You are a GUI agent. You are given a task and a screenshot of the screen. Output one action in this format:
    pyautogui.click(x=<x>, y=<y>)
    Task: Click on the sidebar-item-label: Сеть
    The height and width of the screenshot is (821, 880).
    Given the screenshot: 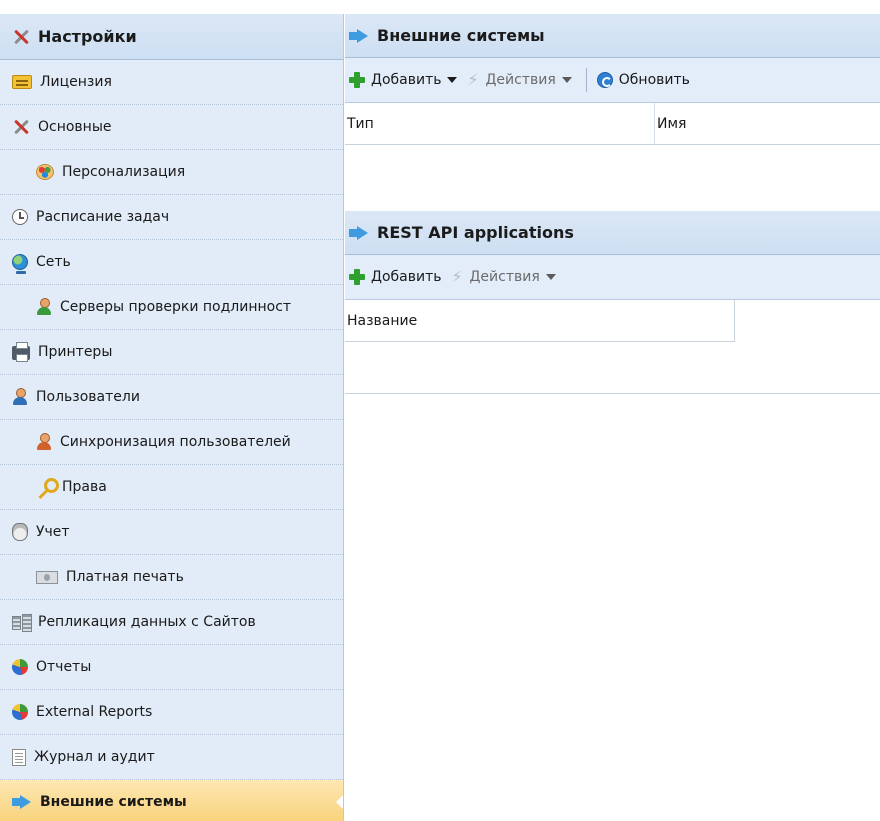 What is the action you would take?
    pyautogui.click(x=53, y=262)
    